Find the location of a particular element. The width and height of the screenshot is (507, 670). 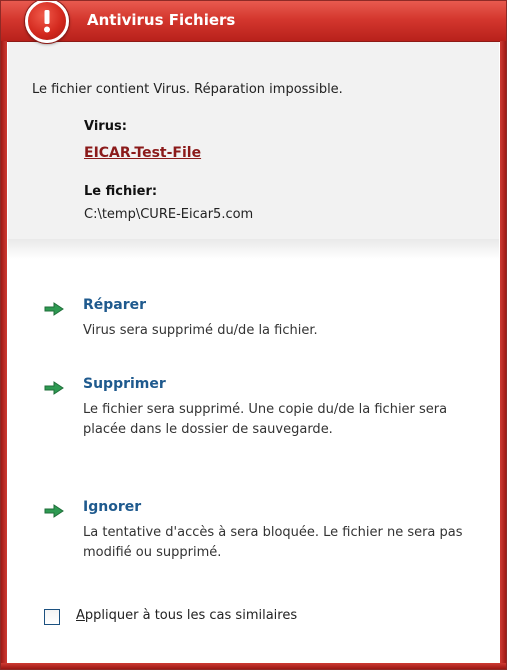

action-repair-description: Virus sera supprimé du/de la fichier. is located at coordinates (200, 330).